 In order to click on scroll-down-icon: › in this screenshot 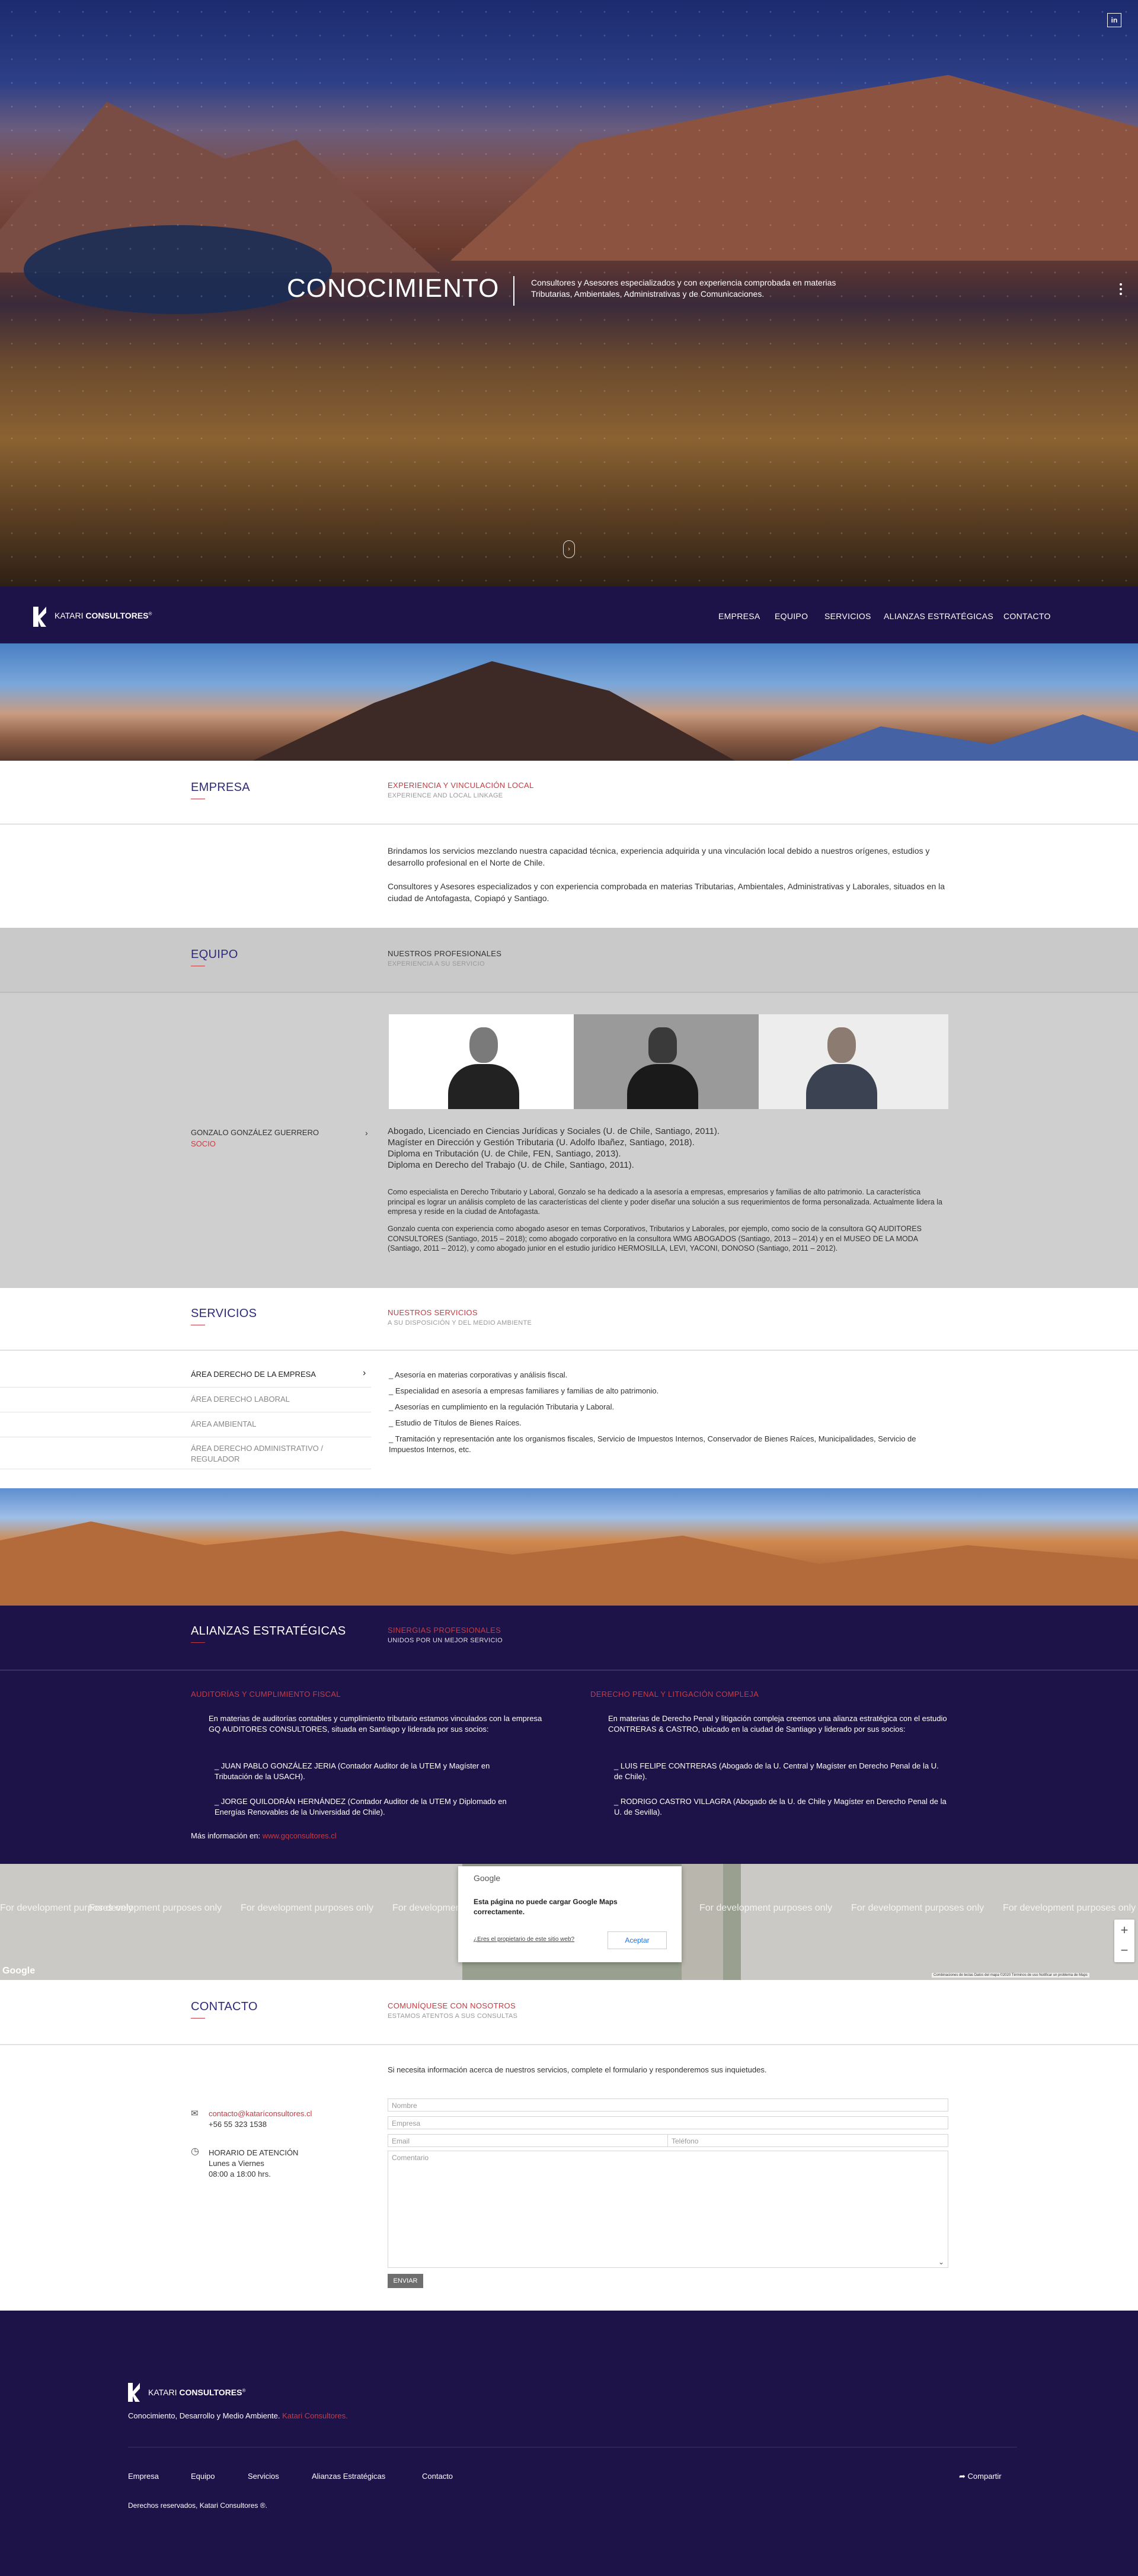, I will do `click(569, 549)`.